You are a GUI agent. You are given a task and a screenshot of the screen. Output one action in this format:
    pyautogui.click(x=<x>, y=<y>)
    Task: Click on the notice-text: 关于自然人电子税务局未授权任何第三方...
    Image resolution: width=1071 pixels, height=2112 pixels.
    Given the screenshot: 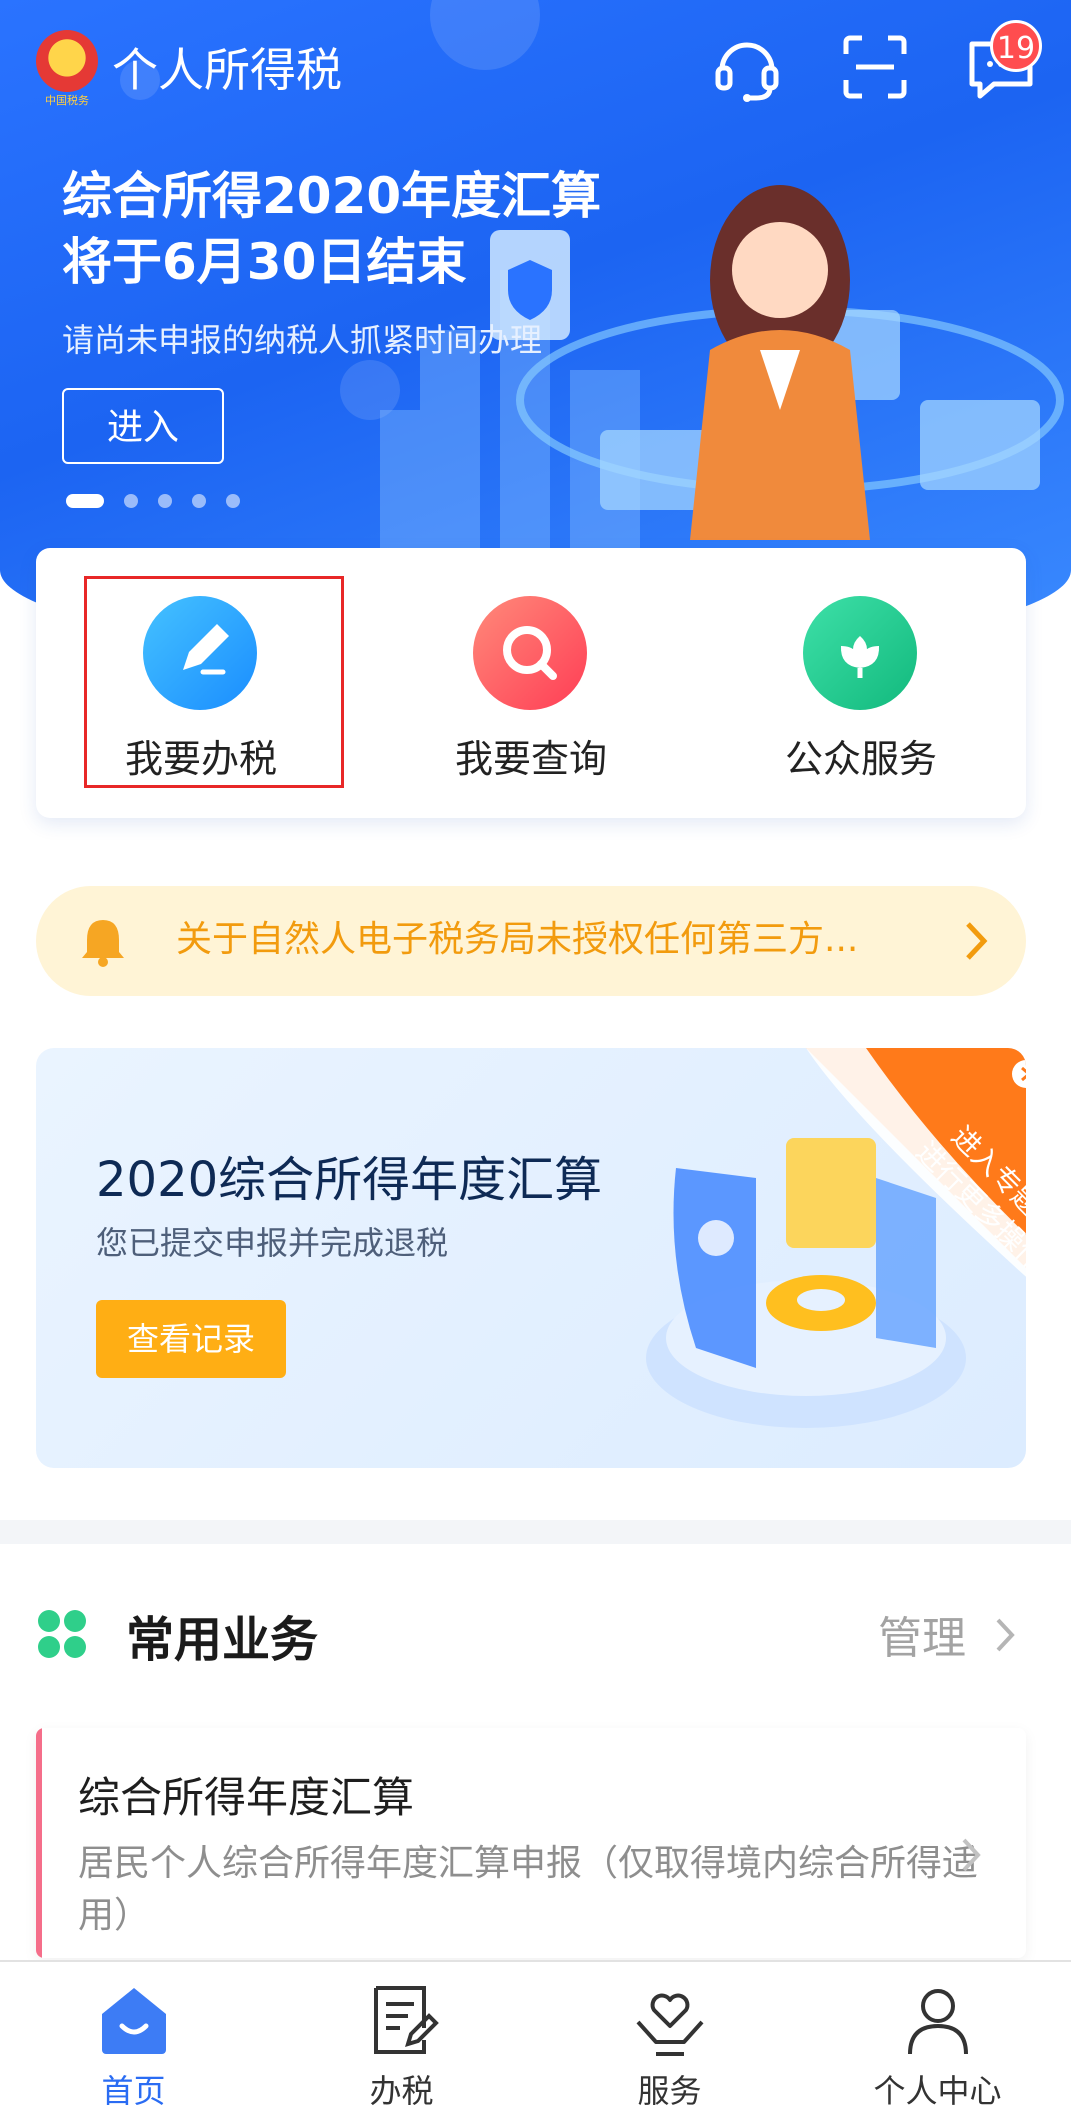 What is the action you would take?
    pyautogui.click(x=517, y=939)
    